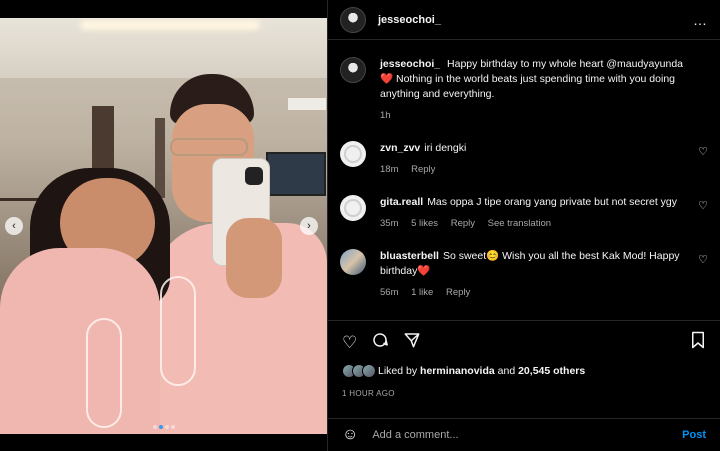  What do you see at coordinates (424, 223) in the screenshot?
I see `comment-likes: 5 likes` at bounding box center [424, 223].